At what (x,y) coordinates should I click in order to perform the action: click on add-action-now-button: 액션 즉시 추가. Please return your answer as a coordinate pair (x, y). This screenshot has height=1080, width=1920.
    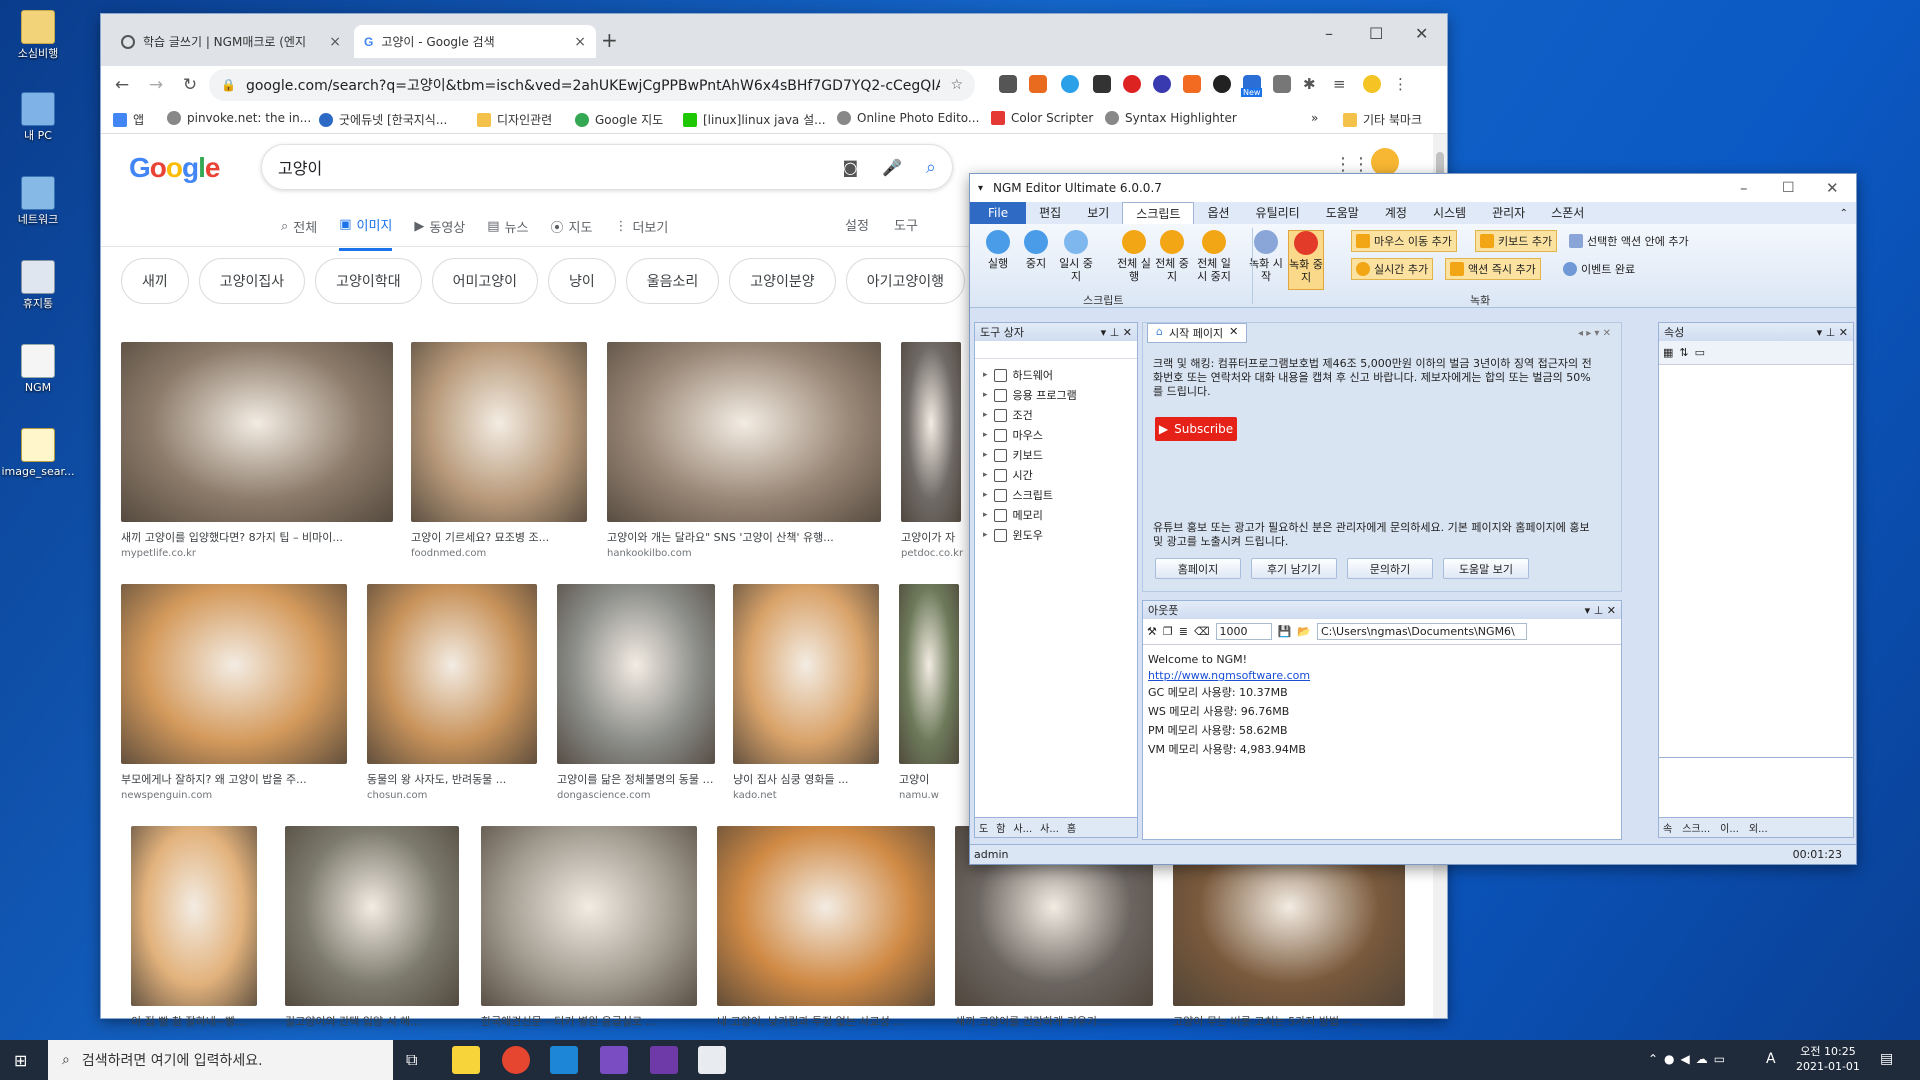
    Looking at the image, I should click on (1493, 269).